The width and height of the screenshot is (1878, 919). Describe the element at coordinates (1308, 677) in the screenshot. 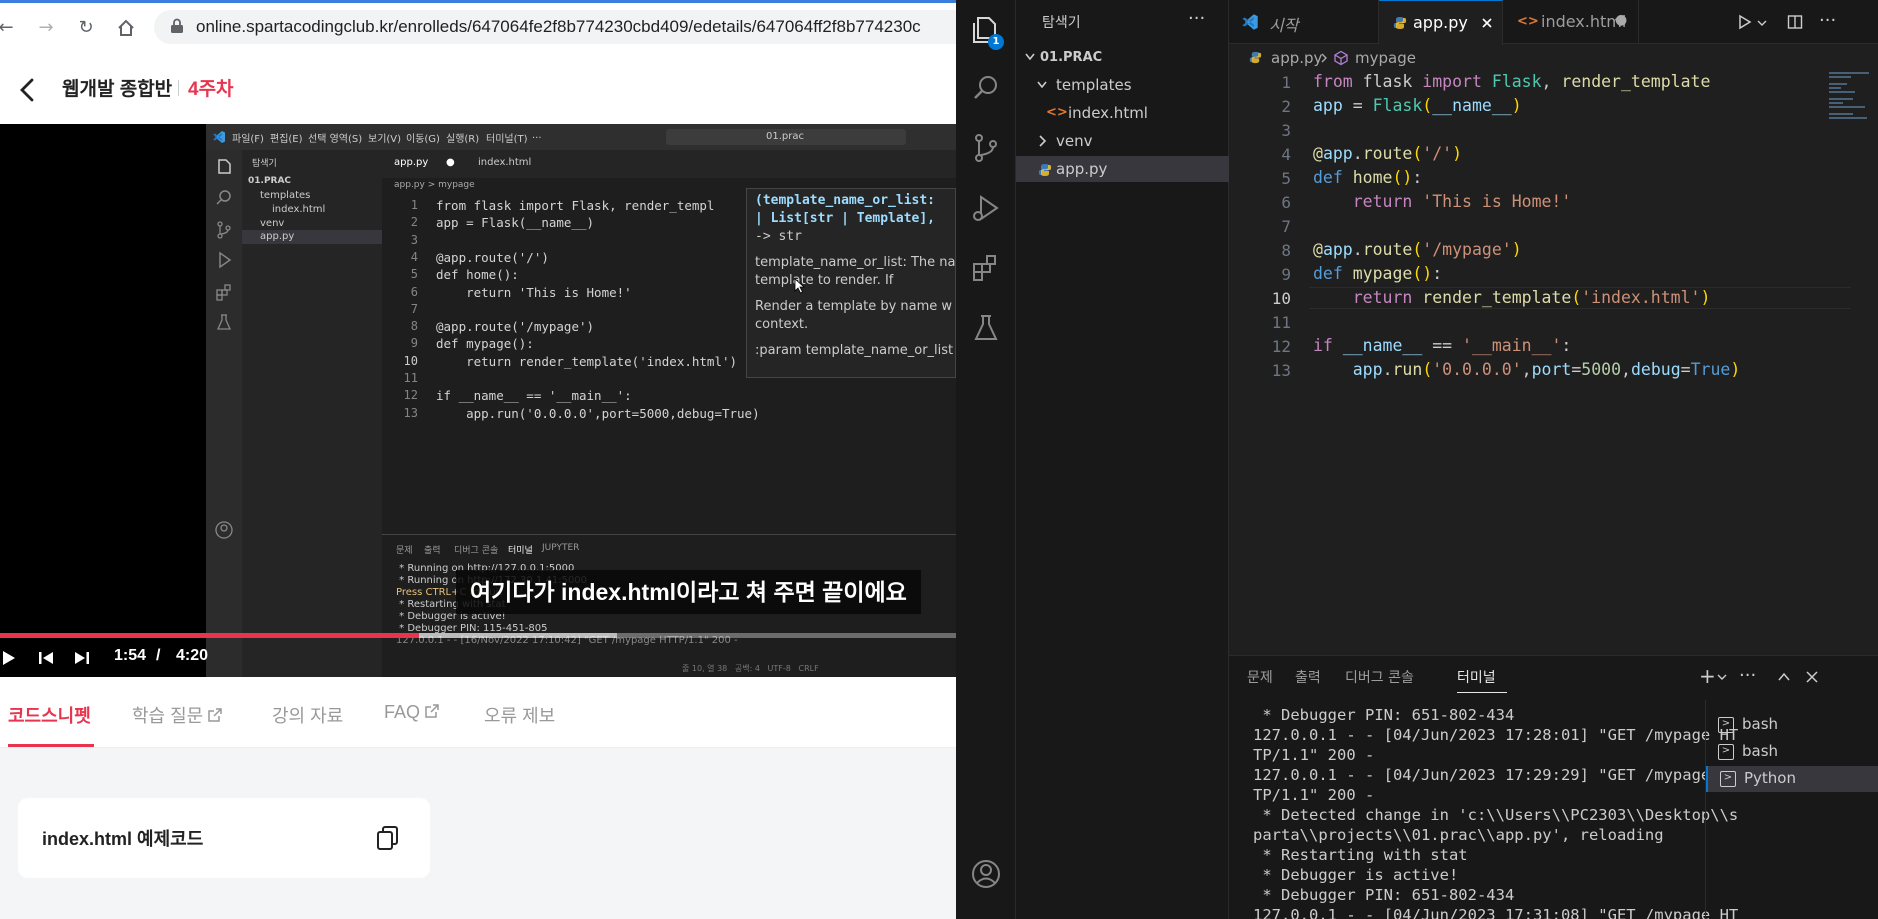

I see `panel-tab-output: 출력` at that location.